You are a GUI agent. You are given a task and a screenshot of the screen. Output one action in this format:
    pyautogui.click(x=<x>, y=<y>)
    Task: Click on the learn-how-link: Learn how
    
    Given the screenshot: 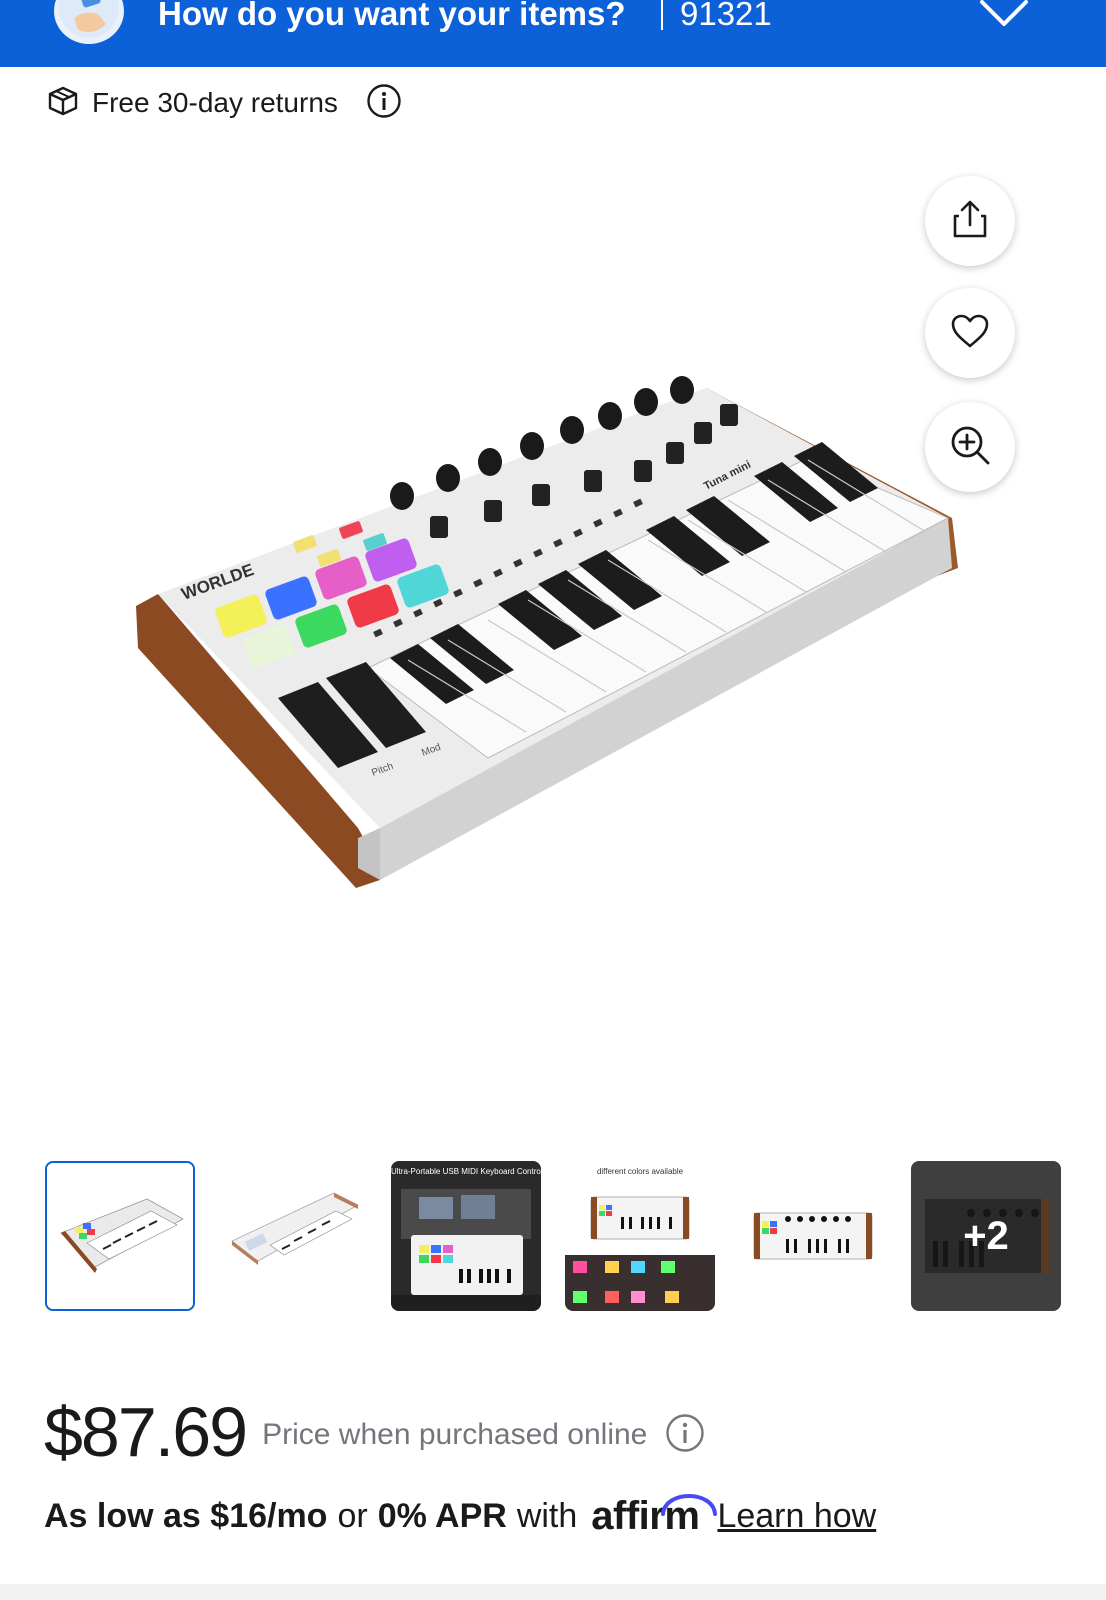 What is the action you would take?
    pyautogui.click(x=796, y=1516)
    